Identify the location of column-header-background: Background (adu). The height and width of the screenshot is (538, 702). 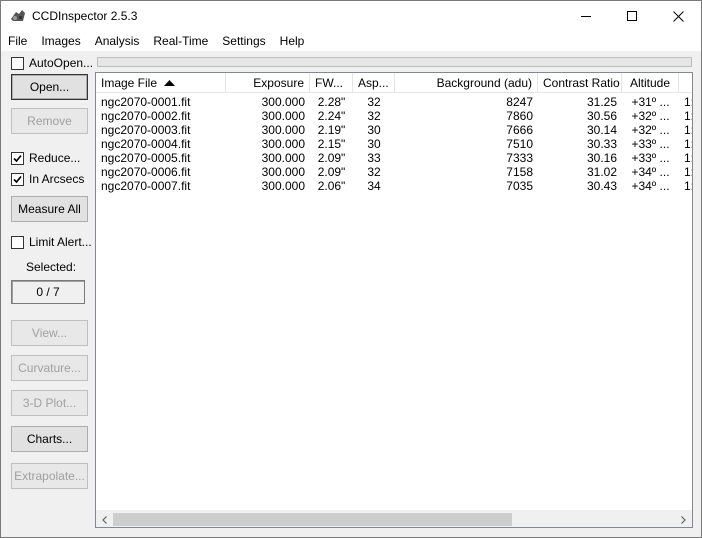
(466, 83).